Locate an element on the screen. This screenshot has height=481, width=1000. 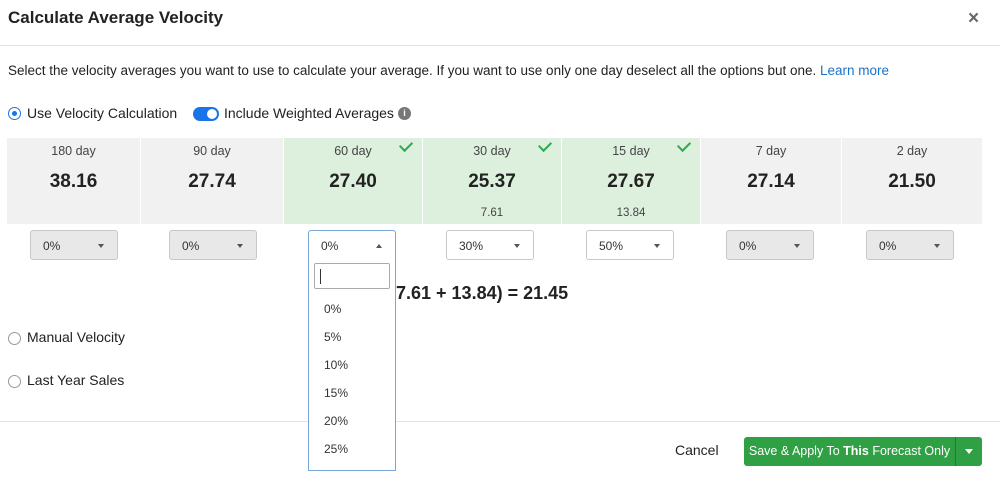
weight-dropdown-menu: 0% 5% 10% 15% 20% 25% is located at coordinates (352, 365).